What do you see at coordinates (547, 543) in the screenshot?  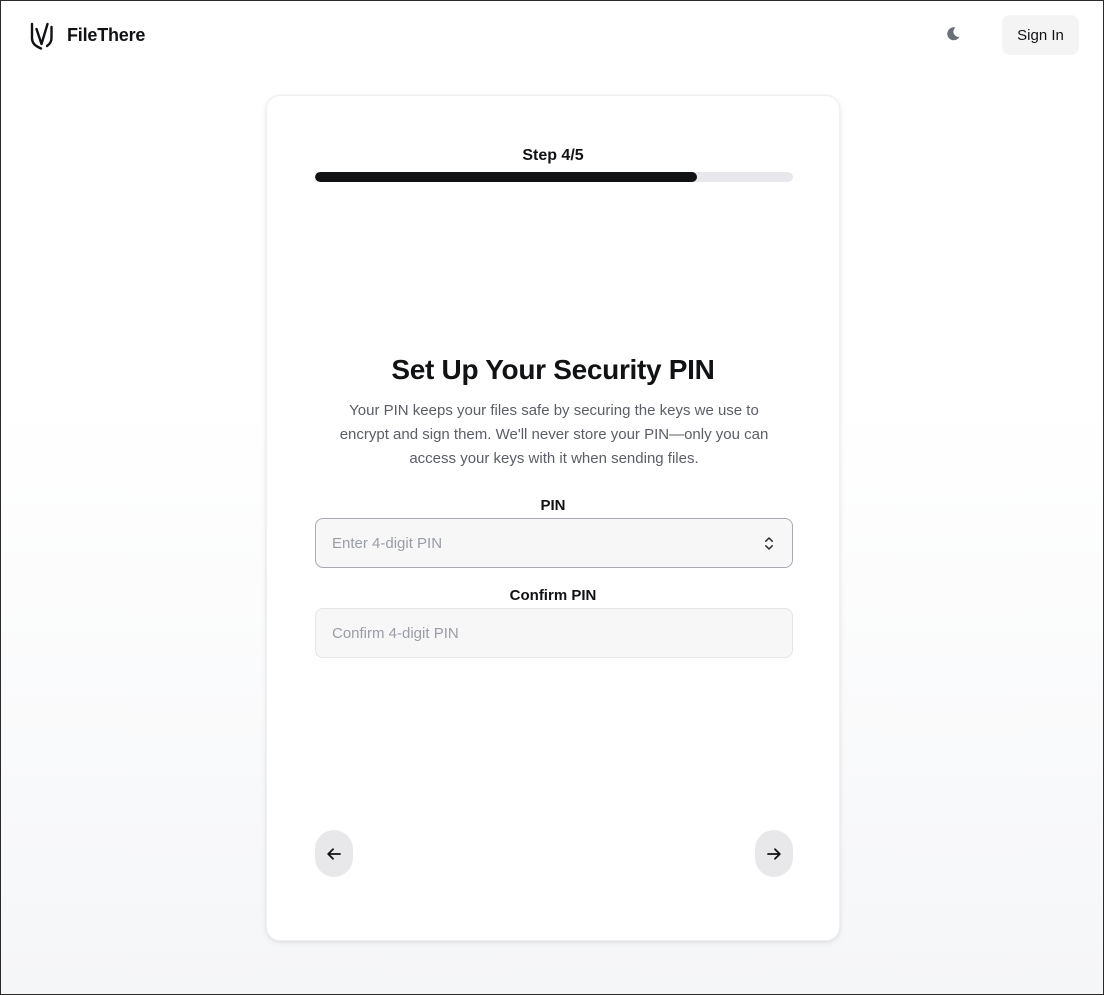 I see `pin-input` at bounding box center [547, 543].